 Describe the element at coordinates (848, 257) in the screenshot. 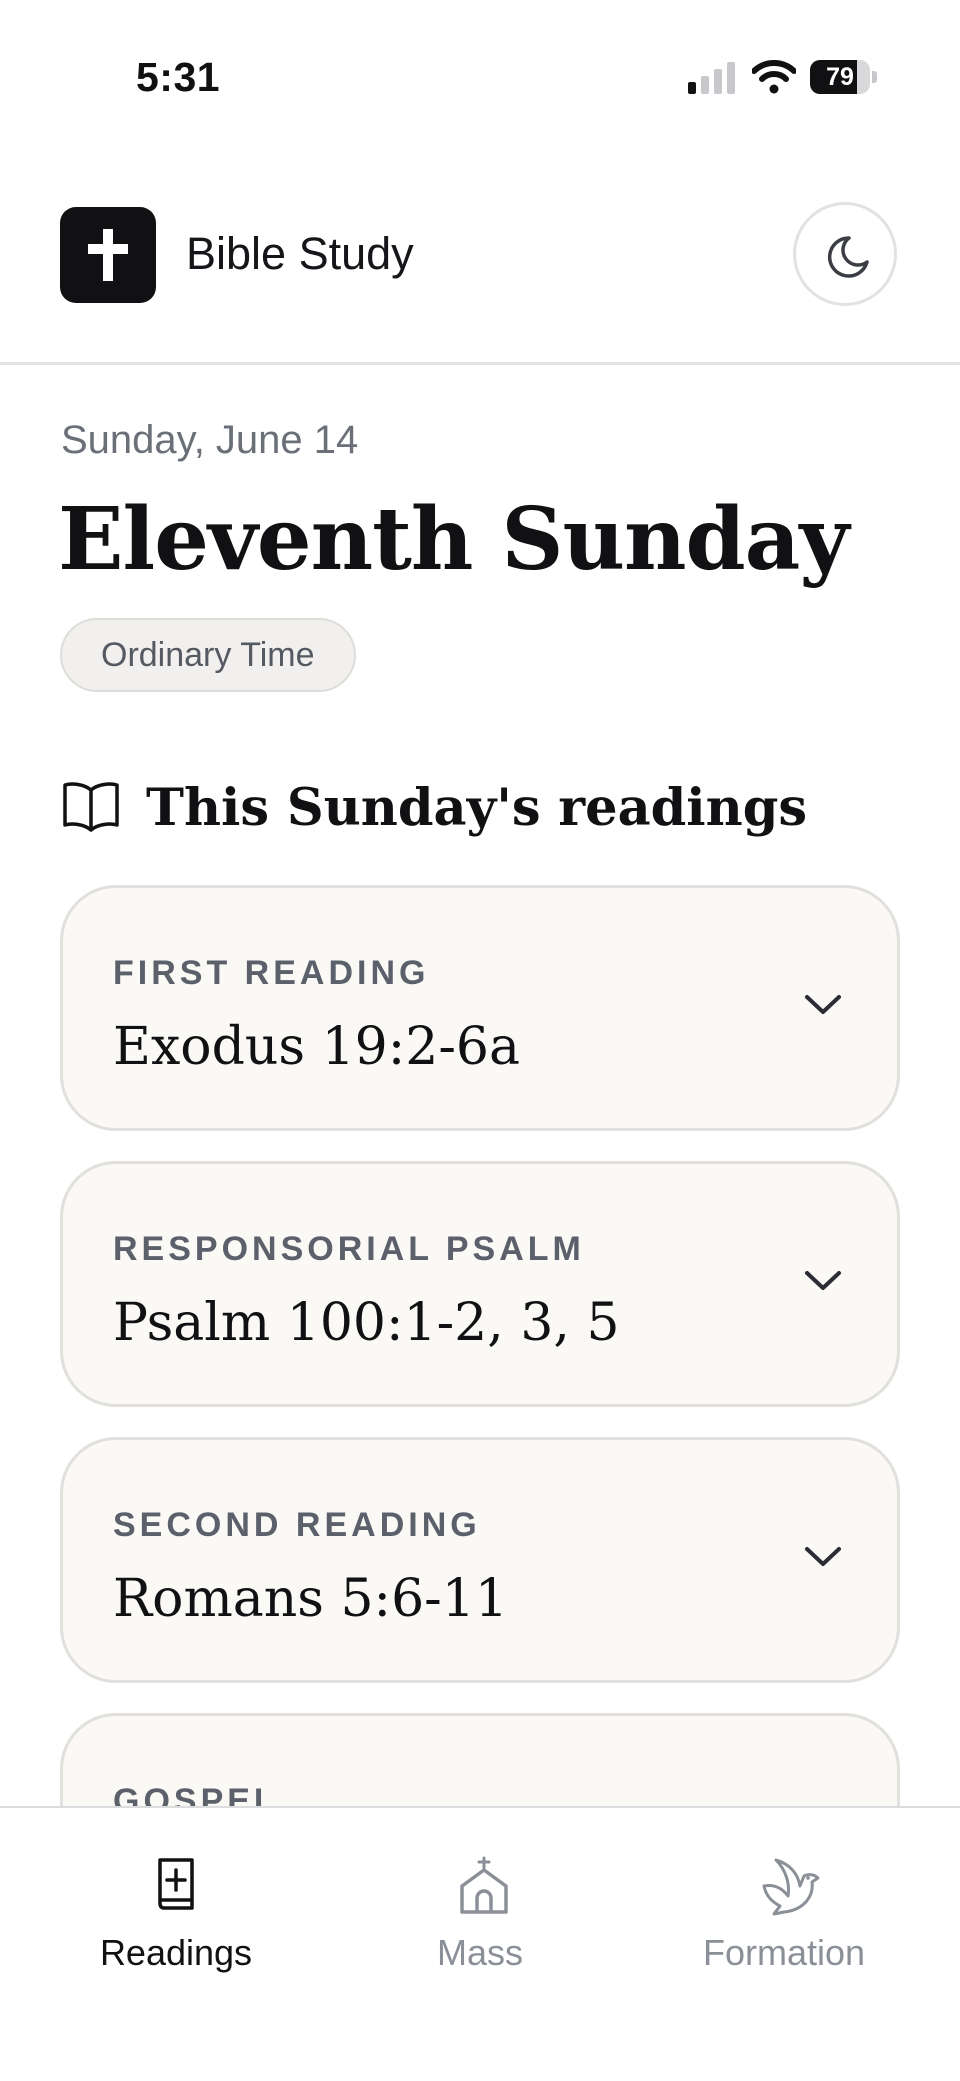

I see `moon-icon` at that location.